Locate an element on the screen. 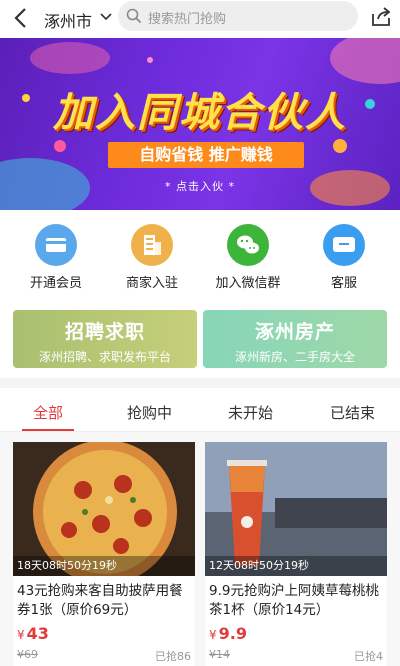  product-title: 9.9元抢购沪上阿姨草莓桃桃茶1杯（原价14元） is located at coordinates (294, 600).